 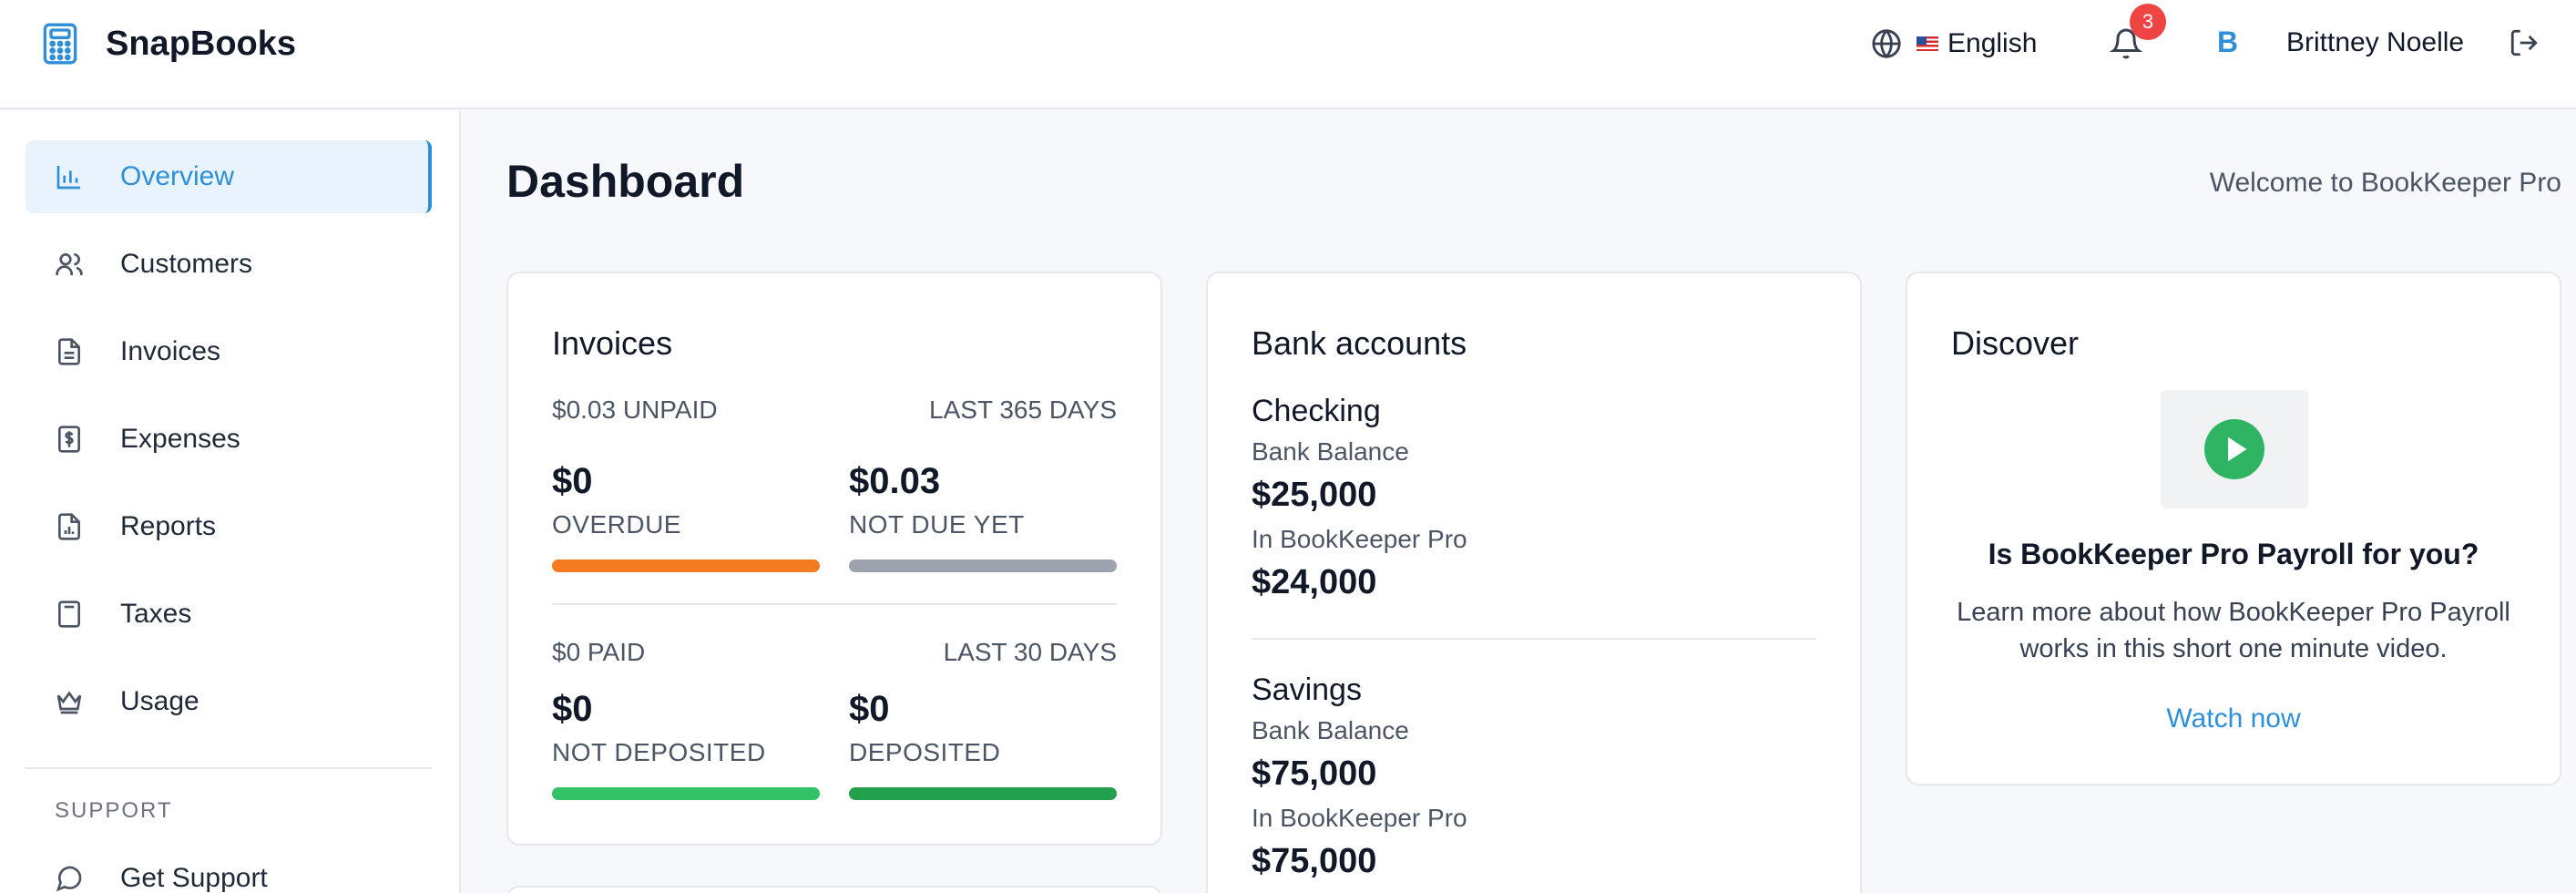 What do you see at coordinates (612, 343) in the screenshot?
I see `card-title: Invoices` at bounding box center [612, 343].